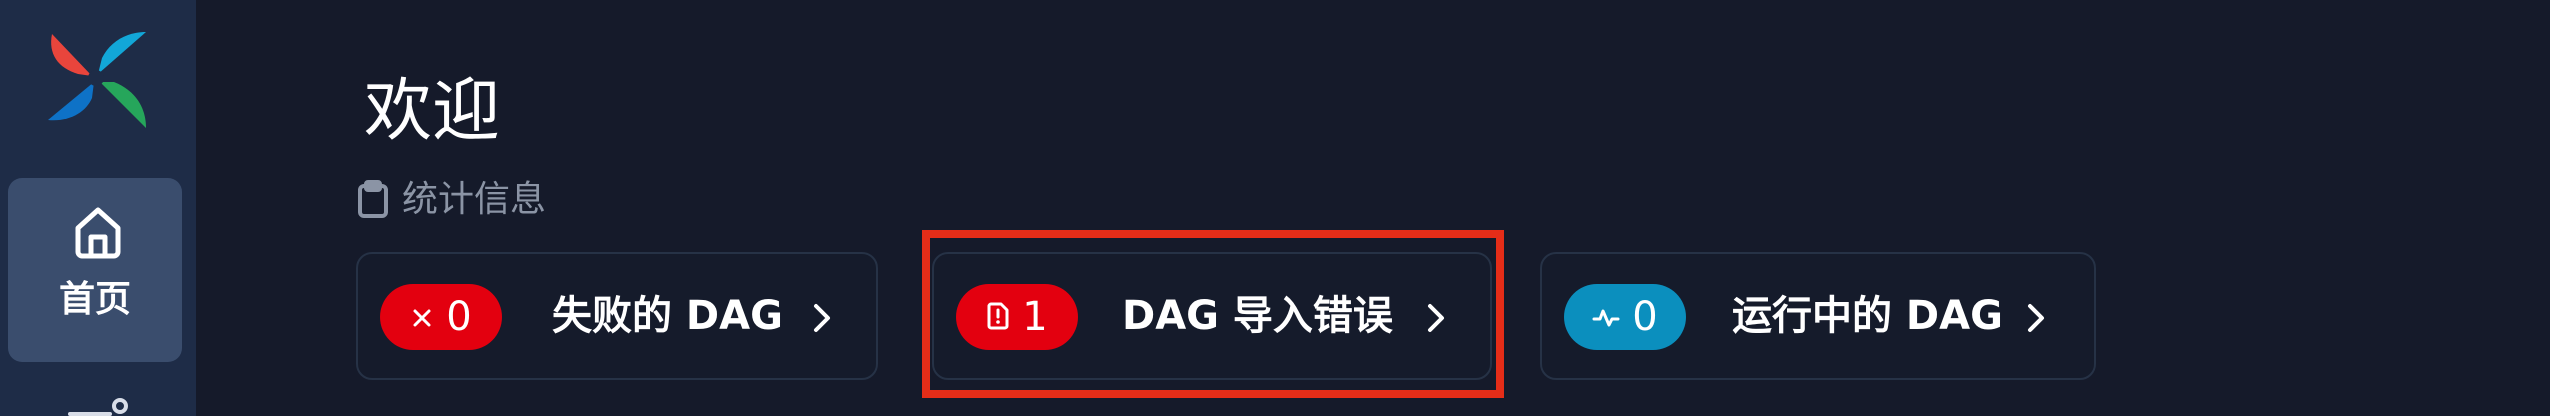 This screenshot has height=416, width=2550. What do you see at coordinates (459, 317) in the screenshot?
I see `failed-dags-count: 0` at bounding box center [459, 317].